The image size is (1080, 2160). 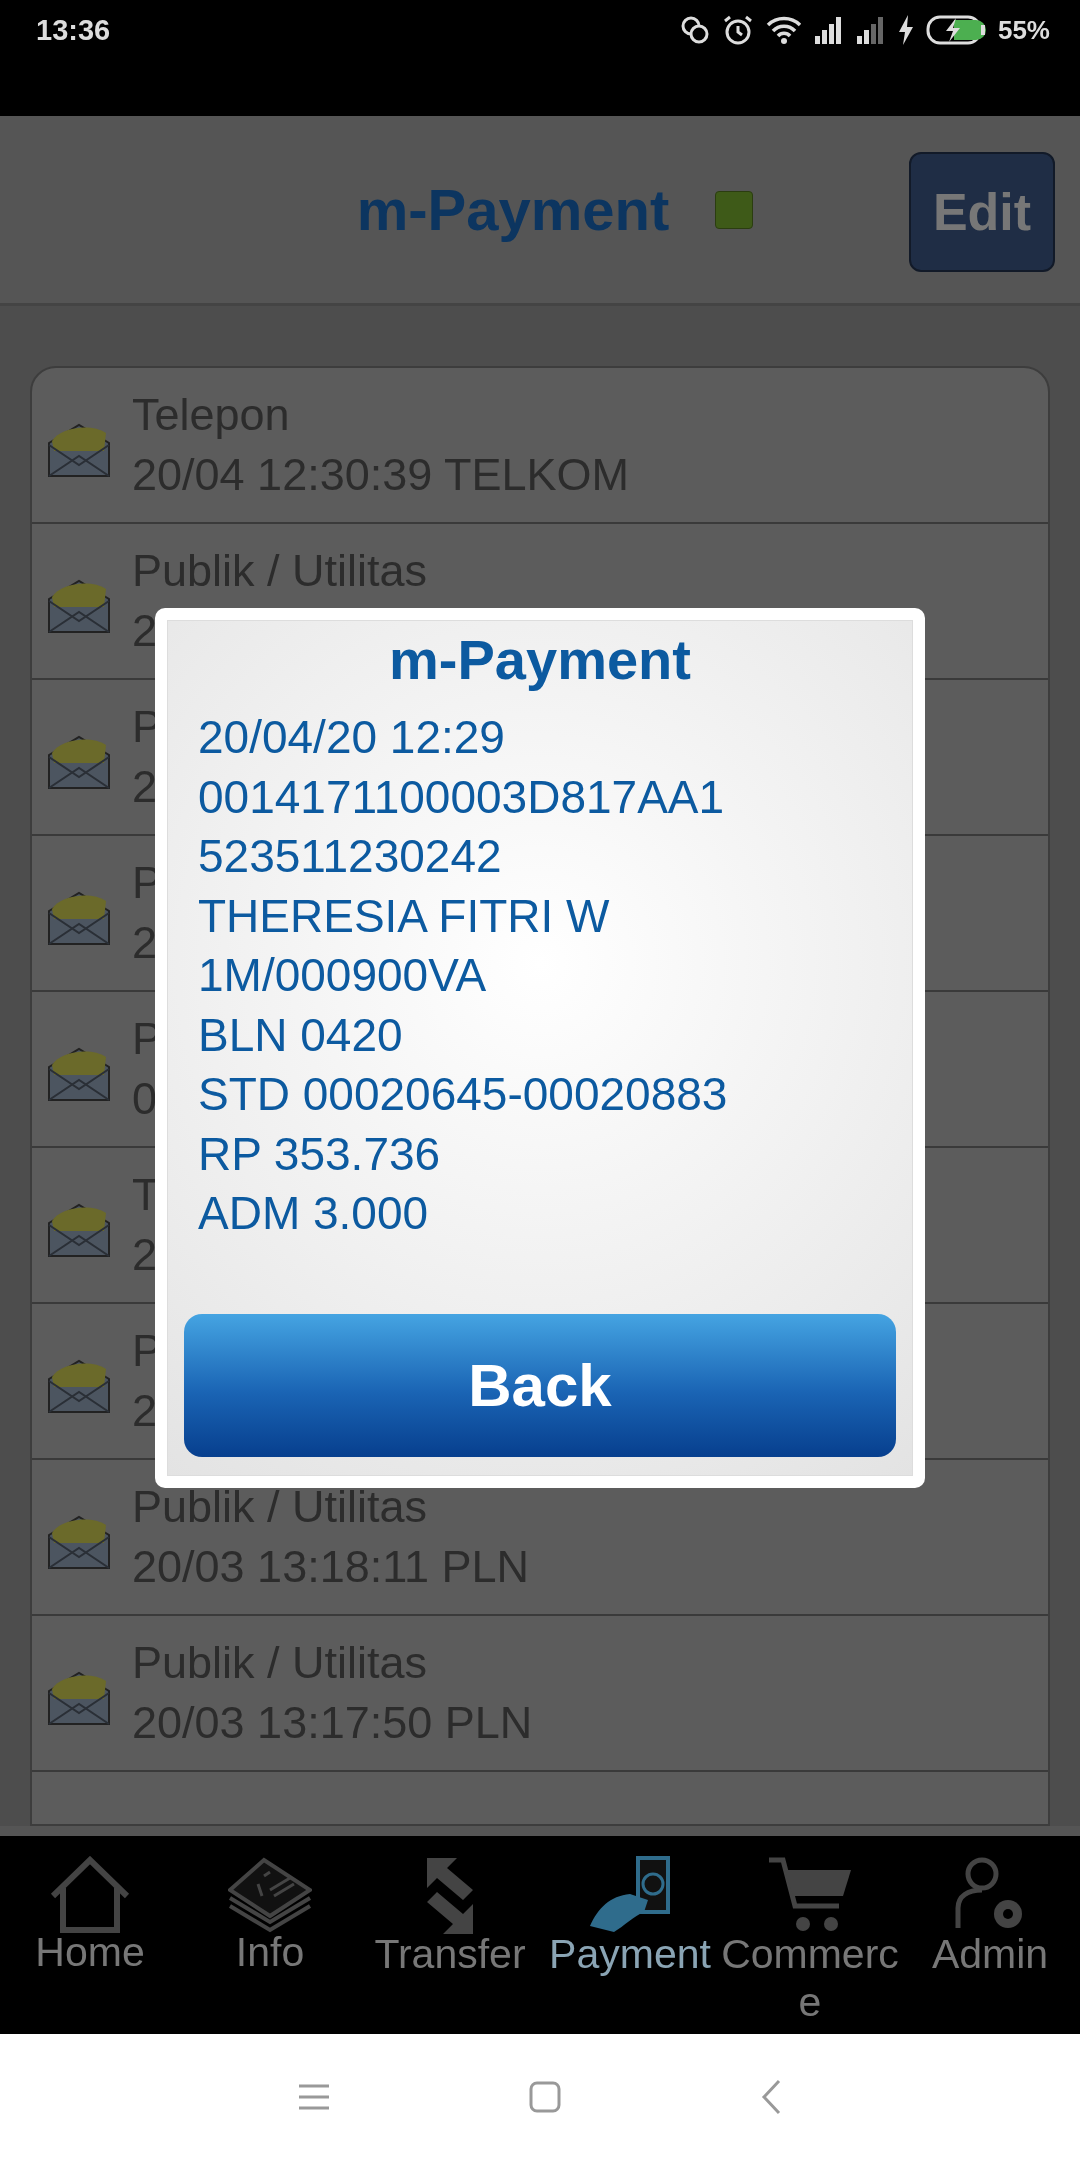 I want to click on app-title: m-Payment, so click(x=513, y=209).